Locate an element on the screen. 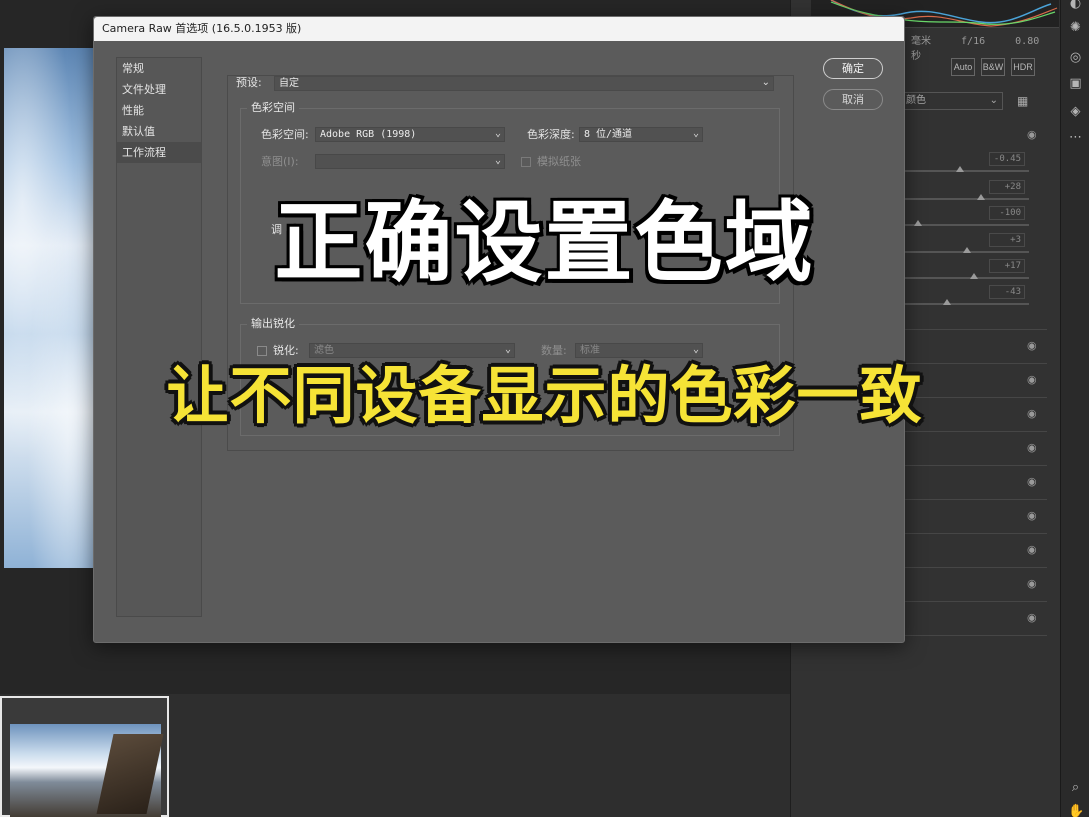 The image size is (1089, 817). slider-thumb is located at coordinates (959, 169).